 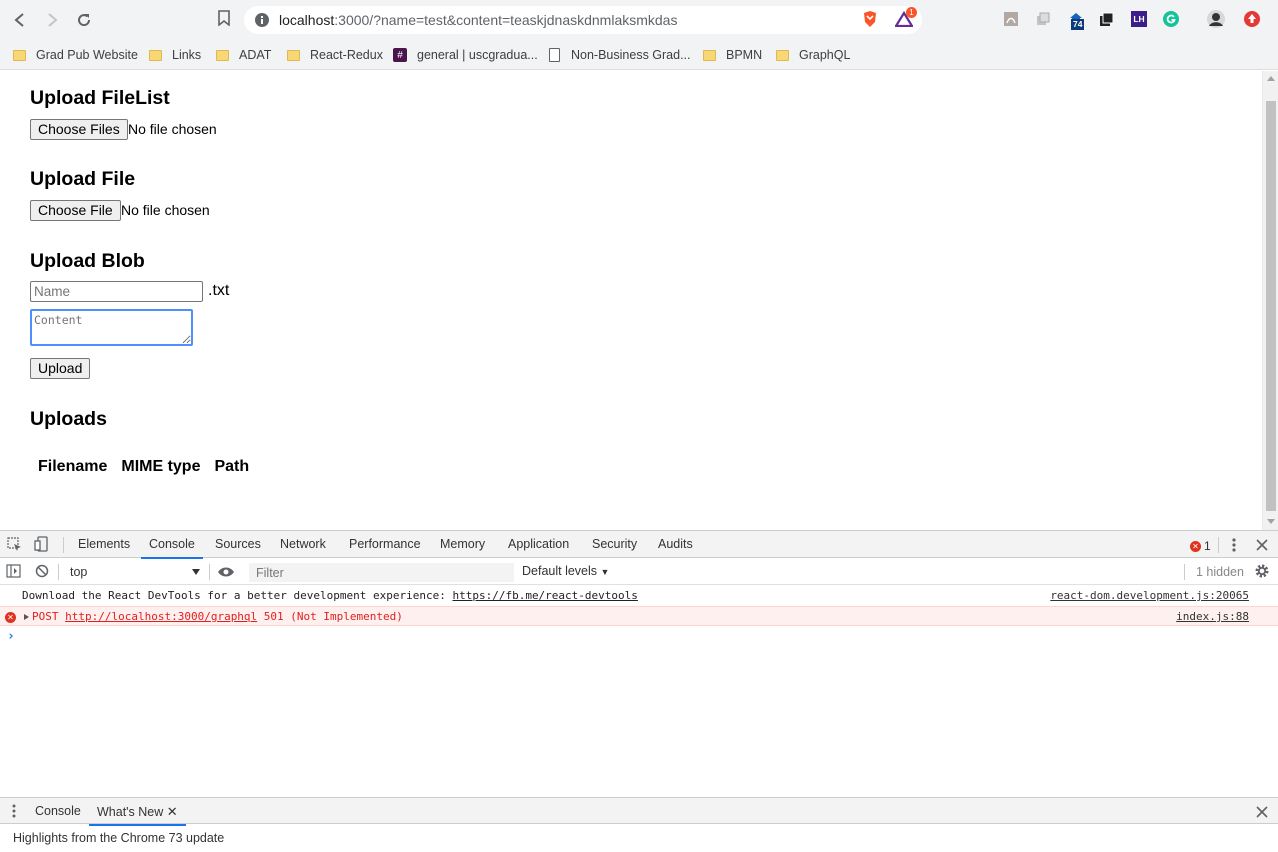 I want to click on log-levels-label: Default levels, so click(x=560, y=571).